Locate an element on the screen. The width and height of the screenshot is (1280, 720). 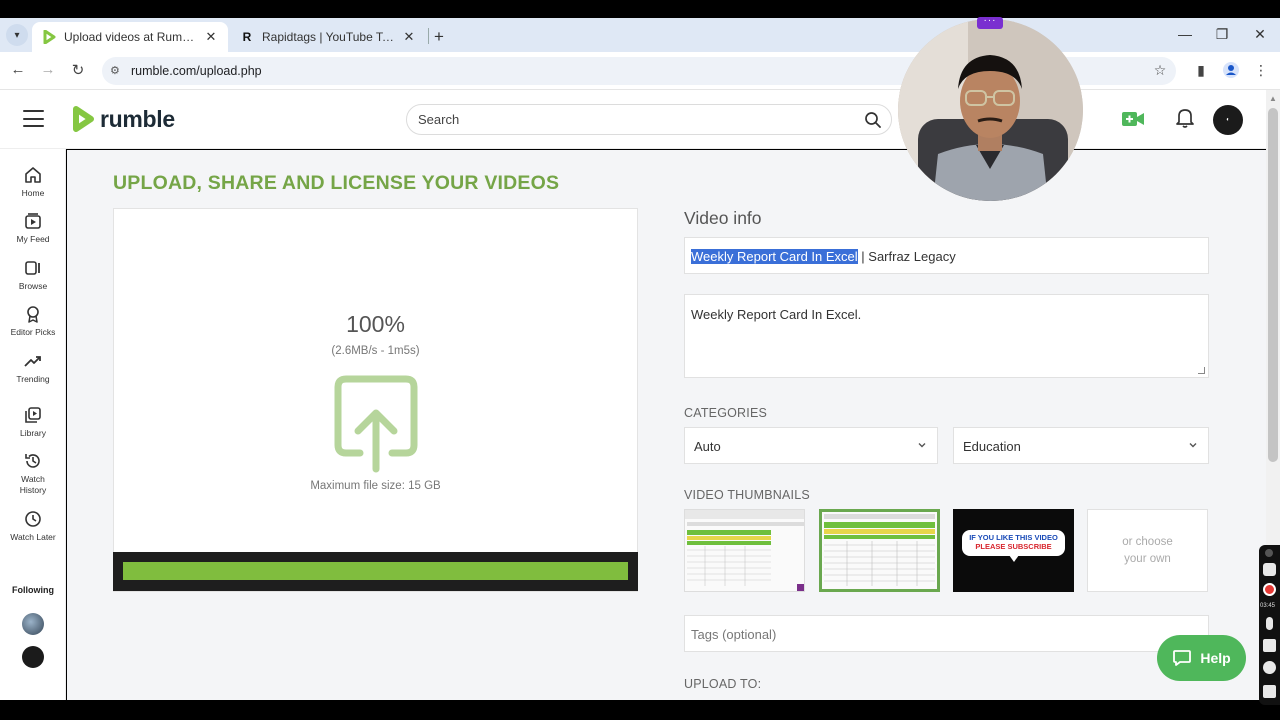
restore-icon: ❐ is located at coordinates (1222, 34).